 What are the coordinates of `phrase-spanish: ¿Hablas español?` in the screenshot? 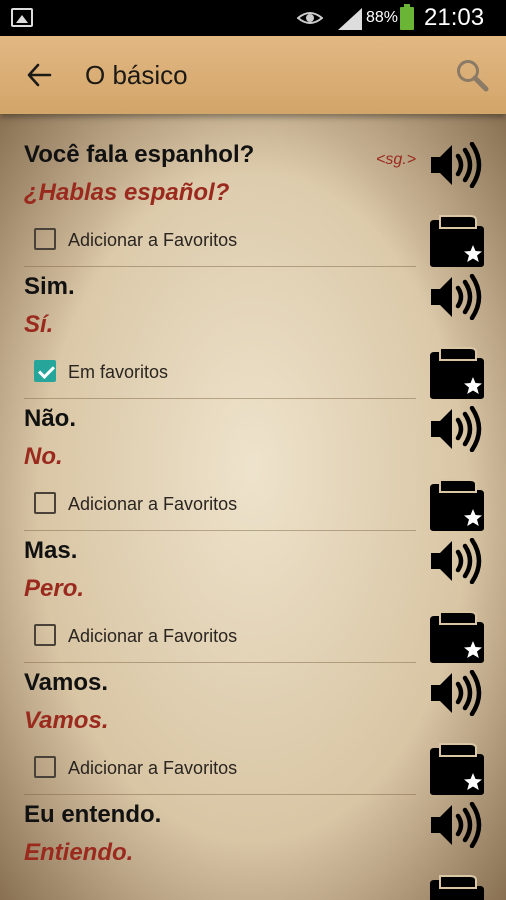 It's located at (127, 192).